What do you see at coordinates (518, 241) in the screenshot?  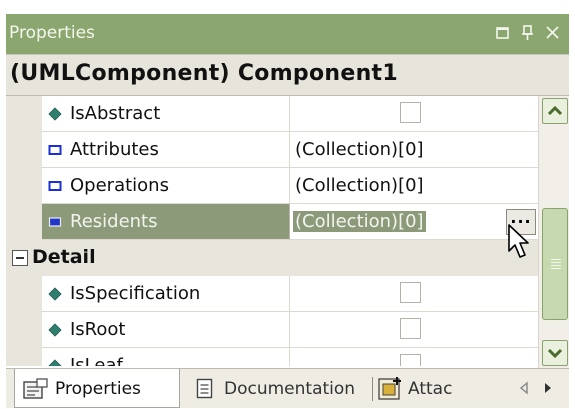 I see `mouse-cursor-icon` at bounding box center [518, 241].